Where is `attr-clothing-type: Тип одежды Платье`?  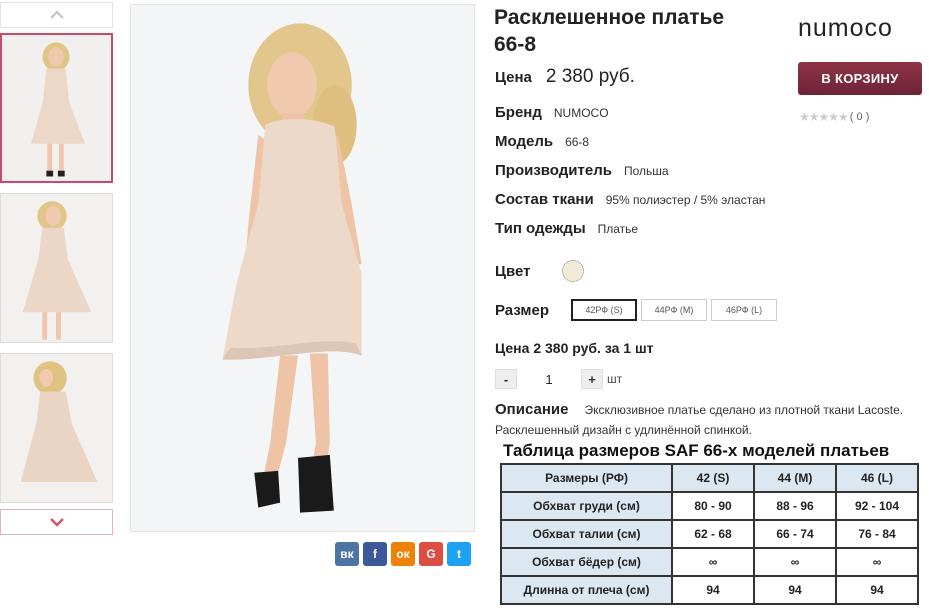
attr-clothing-type: Тип одежды Платье is located at coordinates (566, 228).